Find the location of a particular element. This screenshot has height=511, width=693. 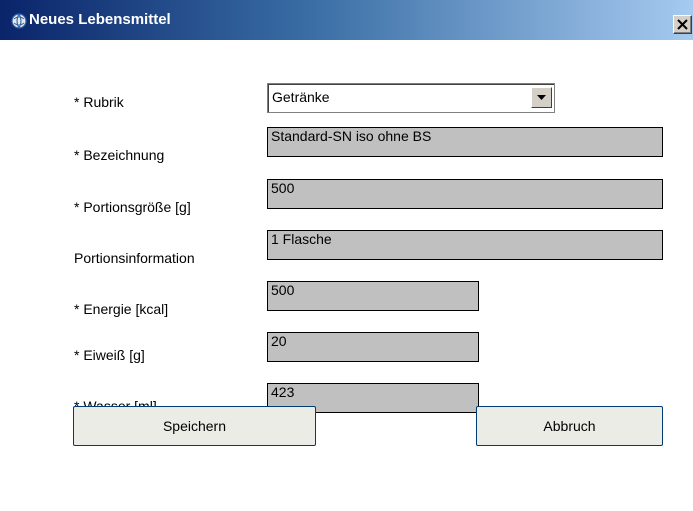

chevron-down-icon is located at coordinates (541, 97).